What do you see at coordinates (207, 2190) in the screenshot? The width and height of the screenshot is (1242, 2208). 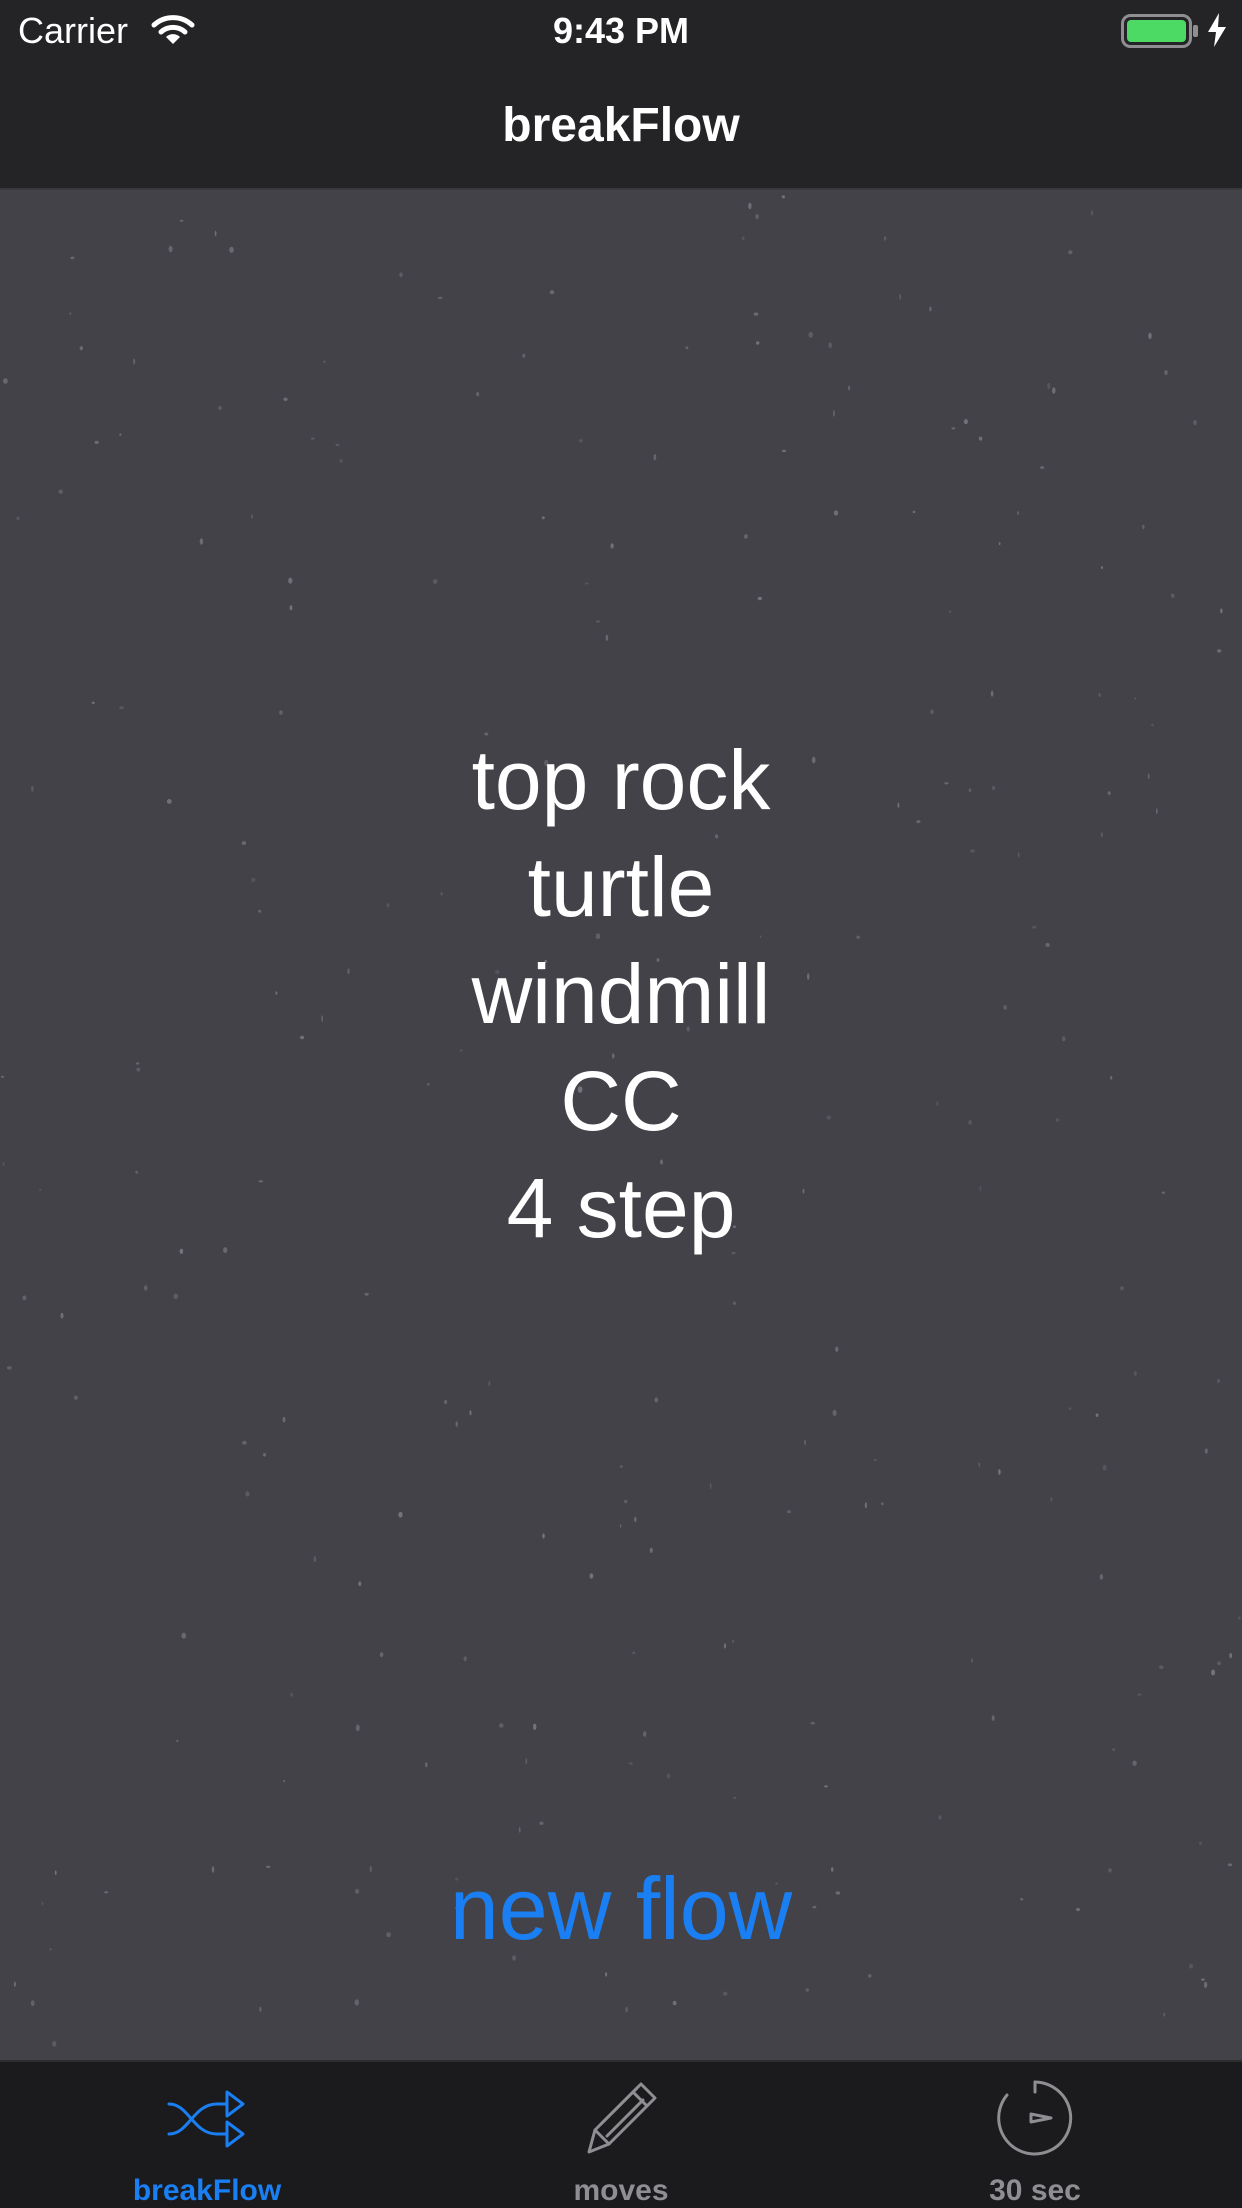 I see `tab-label: breakFlow` at bounding box center [207, 2190].